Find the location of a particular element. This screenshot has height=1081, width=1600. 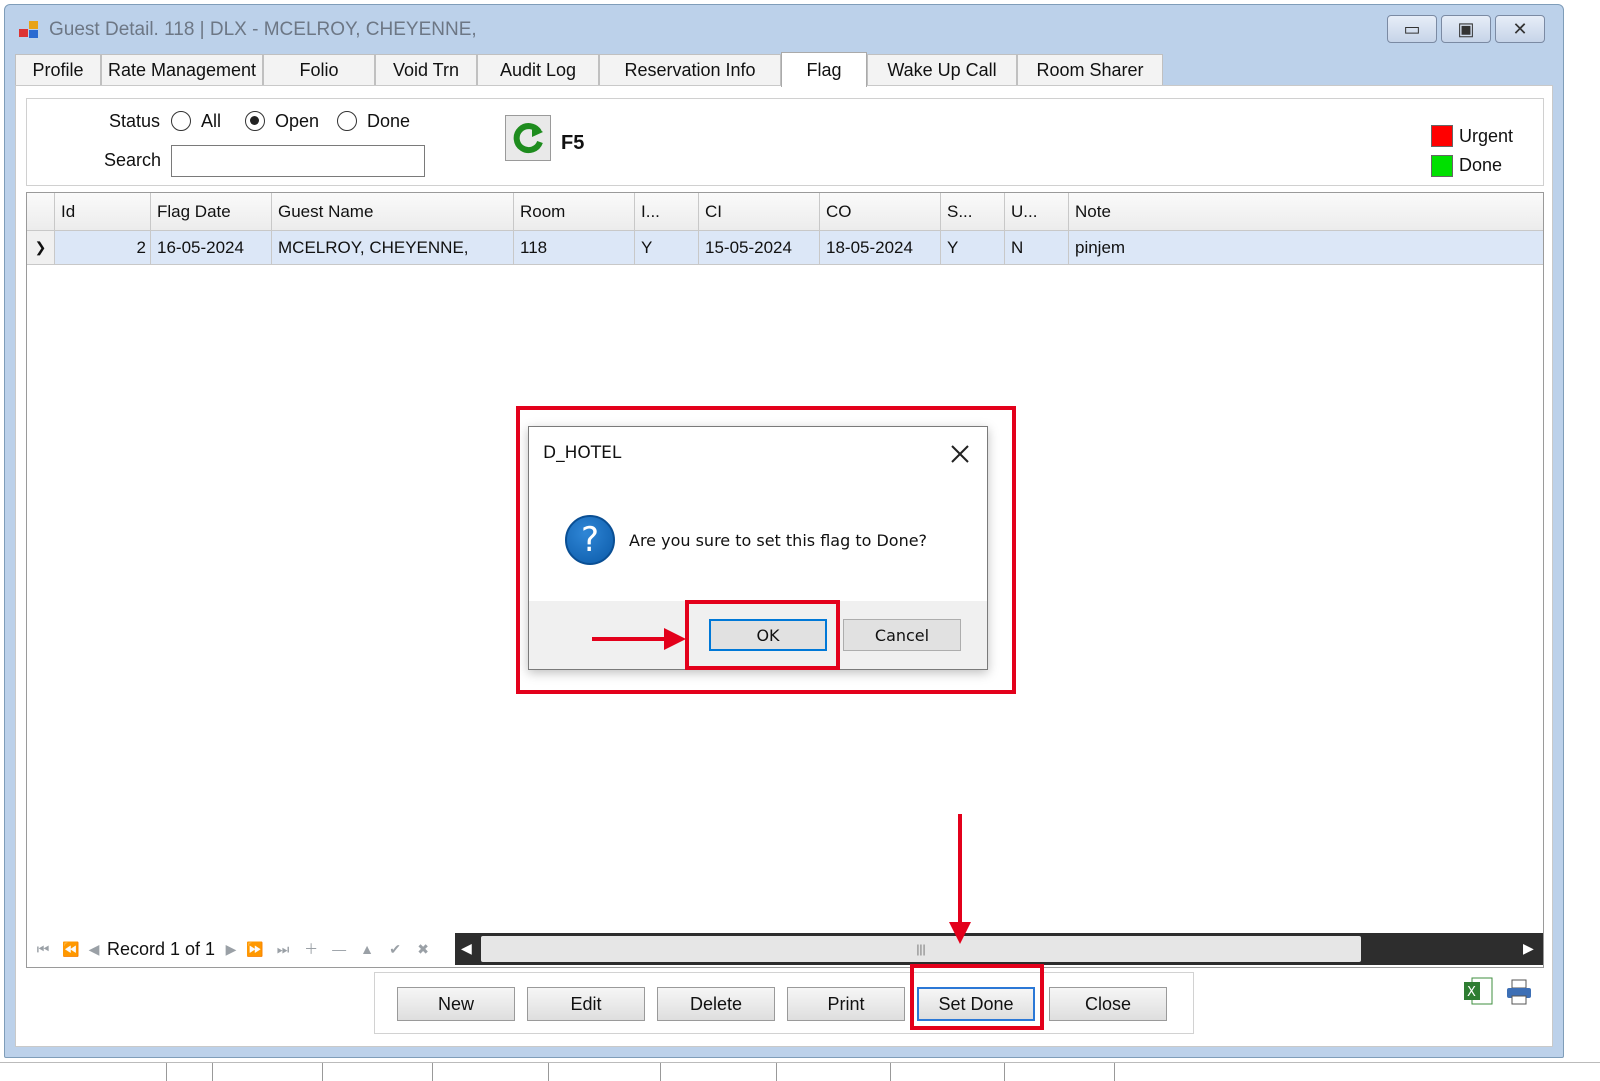

row-pointer-icon: ❯ is located at coordinates (41, 247).